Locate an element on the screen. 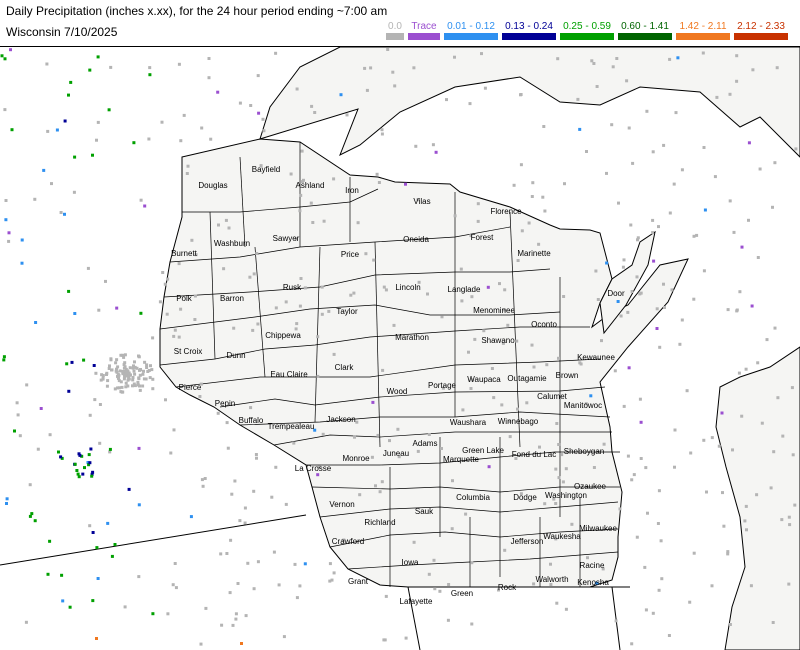 The width and height of the screenshot is (800, 650). county-label: La Crosse is located at coordinates (313, 468).